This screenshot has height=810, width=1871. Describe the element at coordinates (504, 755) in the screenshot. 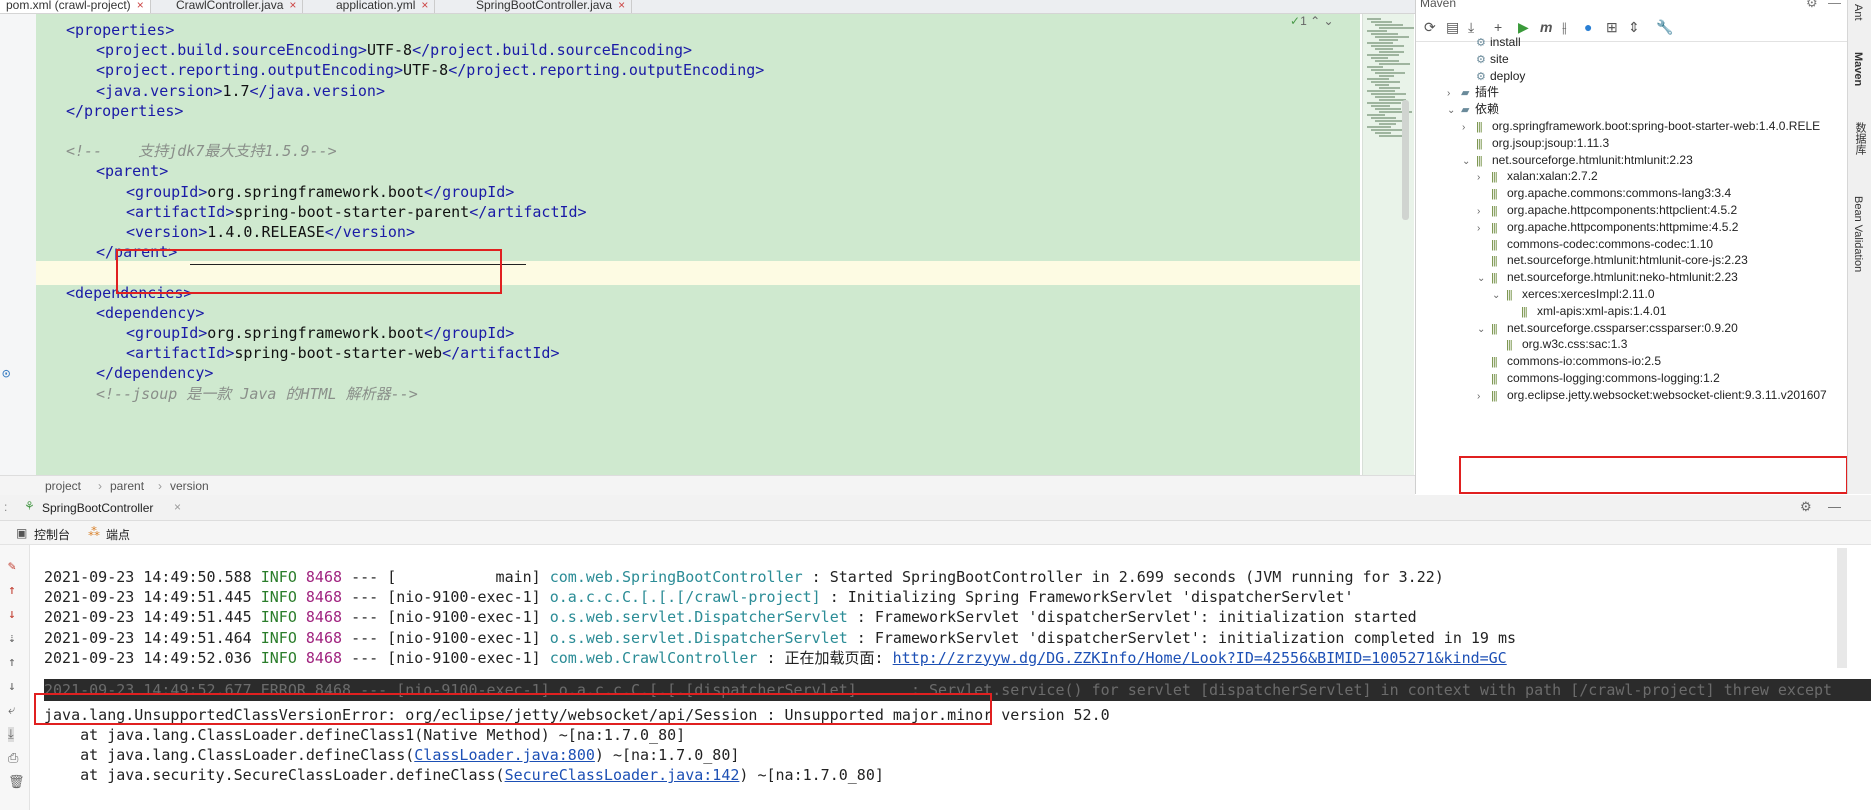

I see `stack-source-link: ClassLoader.java:800` at that location.